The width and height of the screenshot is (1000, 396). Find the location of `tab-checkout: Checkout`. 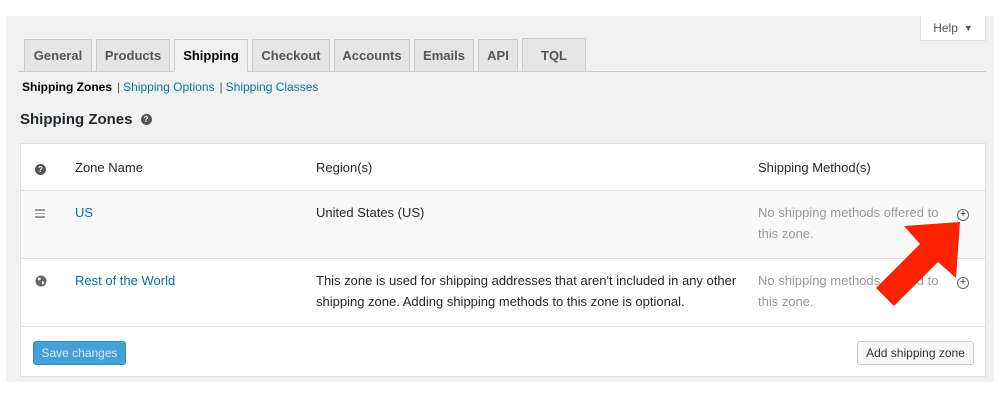

tab-checkout: Checkout is located at coordinates (291, 55).